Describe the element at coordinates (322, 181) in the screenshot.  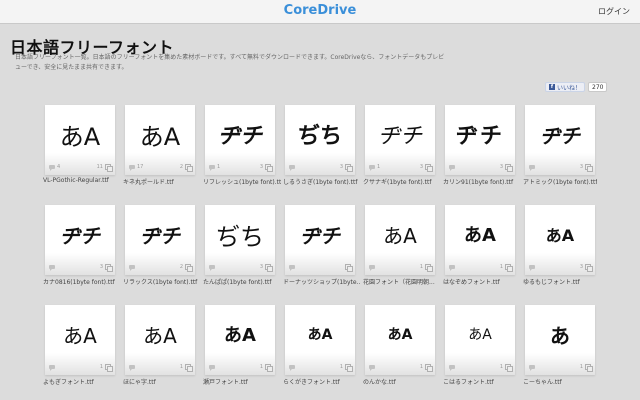
I see `font-file-name: しるうさぎ(1byte font).ttf` at that location.